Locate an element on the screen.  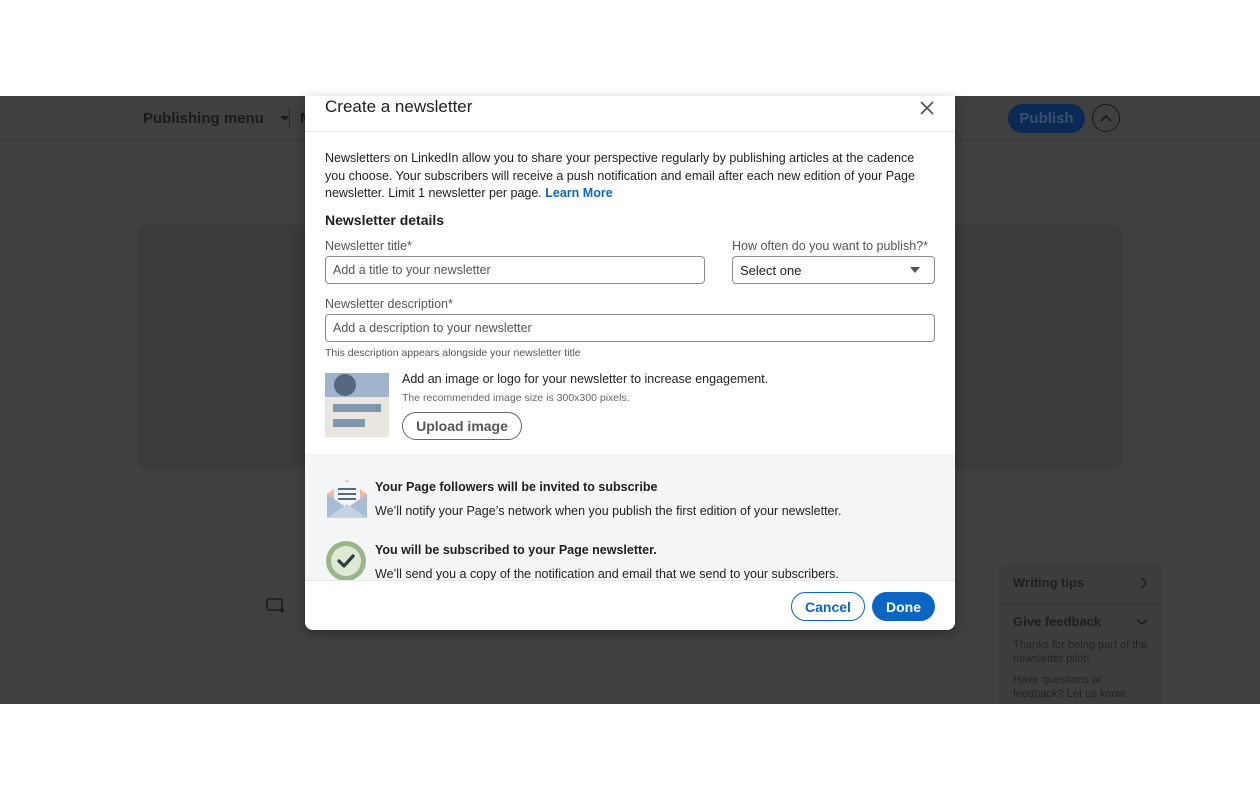
envelope-icon is located at coordinates (347, 499).